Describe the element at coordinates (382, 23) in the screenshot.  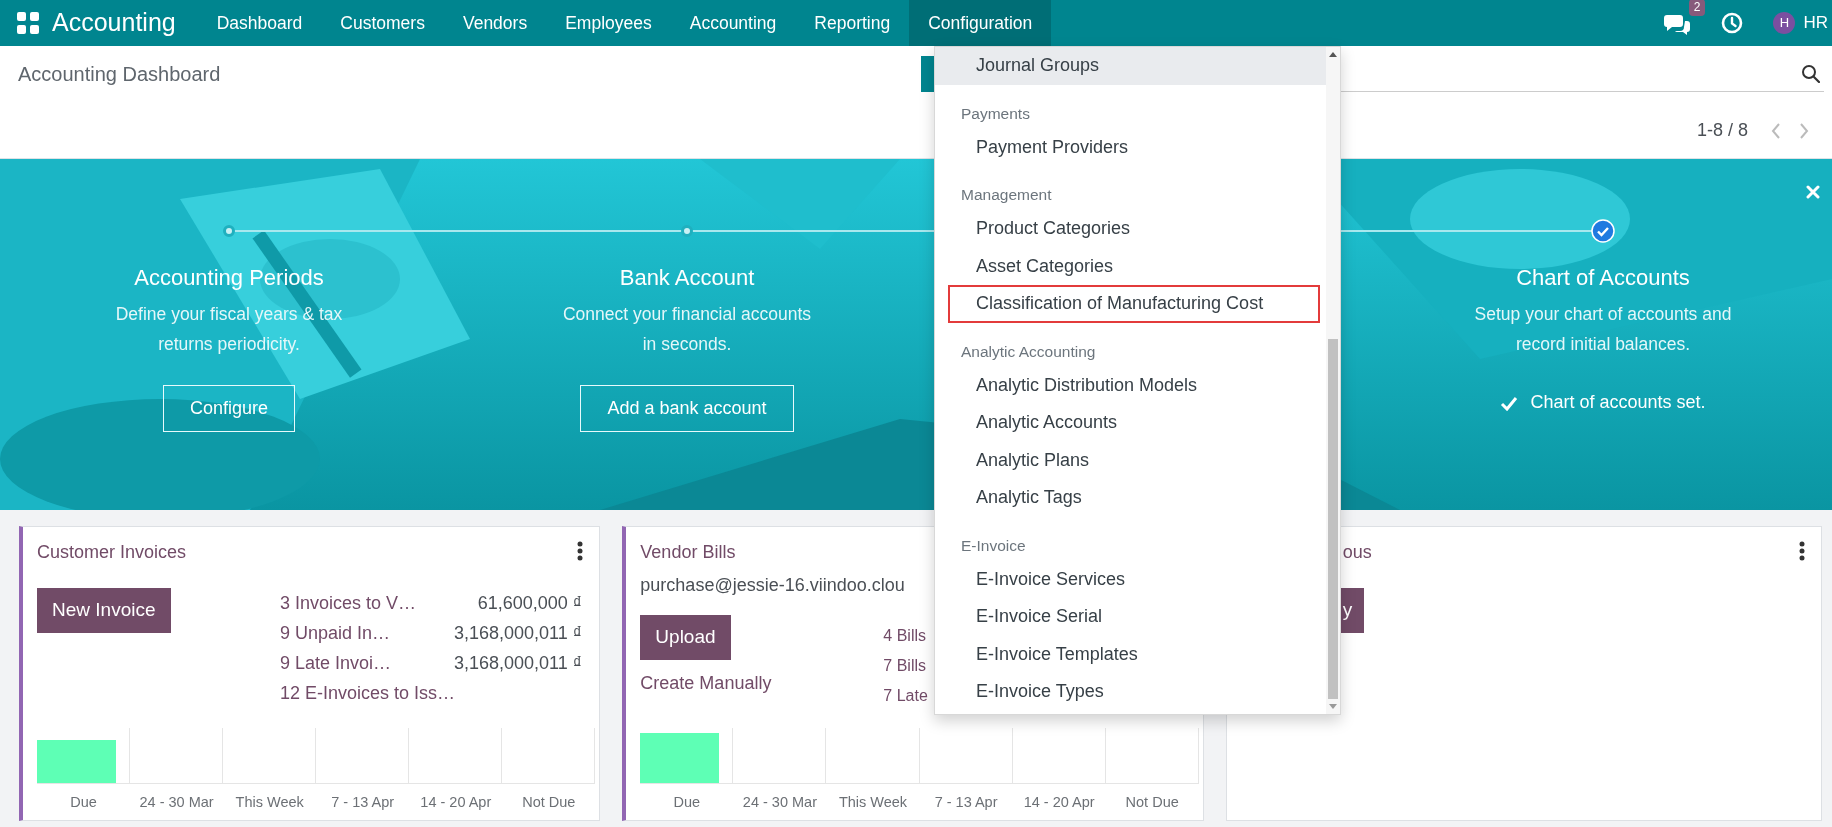
I see `menu-item: Customers` at that location.